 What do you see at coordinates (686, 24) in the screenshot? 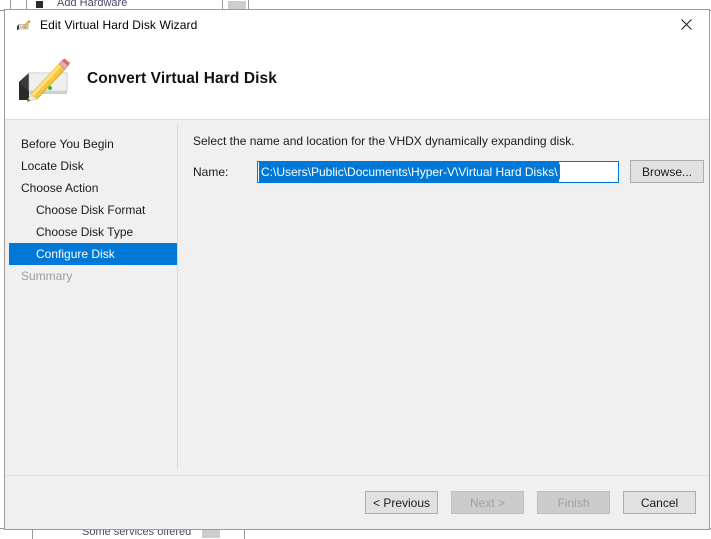
I see `close-icon` at bounding box center [686, 24].